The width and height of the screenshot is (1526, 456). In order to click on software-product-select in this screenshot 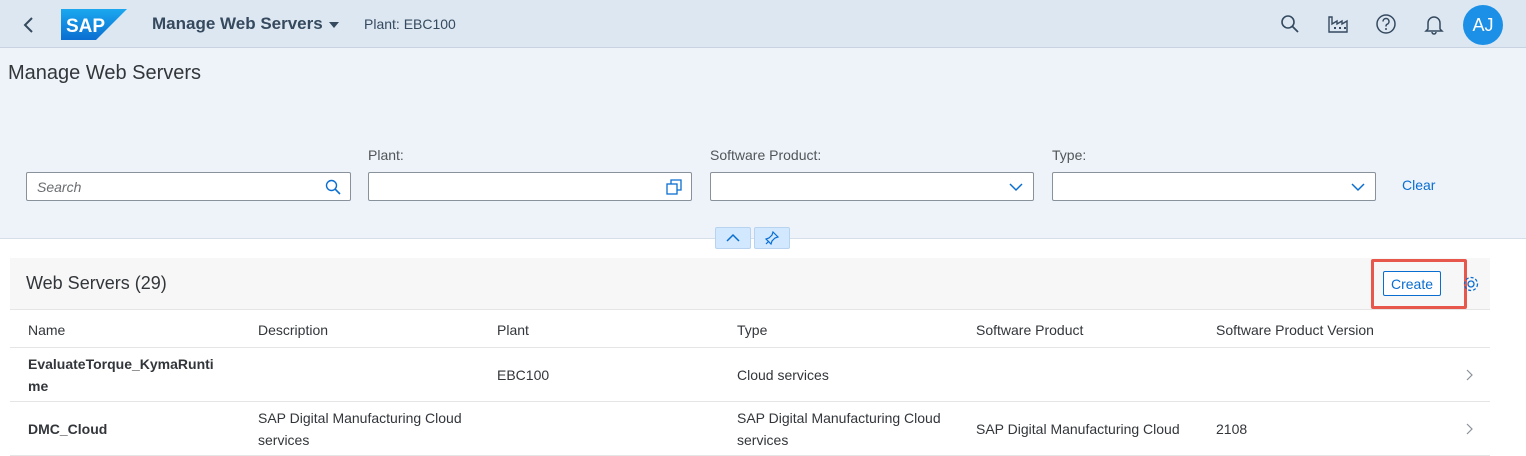, I will do `click(872, 186)`.